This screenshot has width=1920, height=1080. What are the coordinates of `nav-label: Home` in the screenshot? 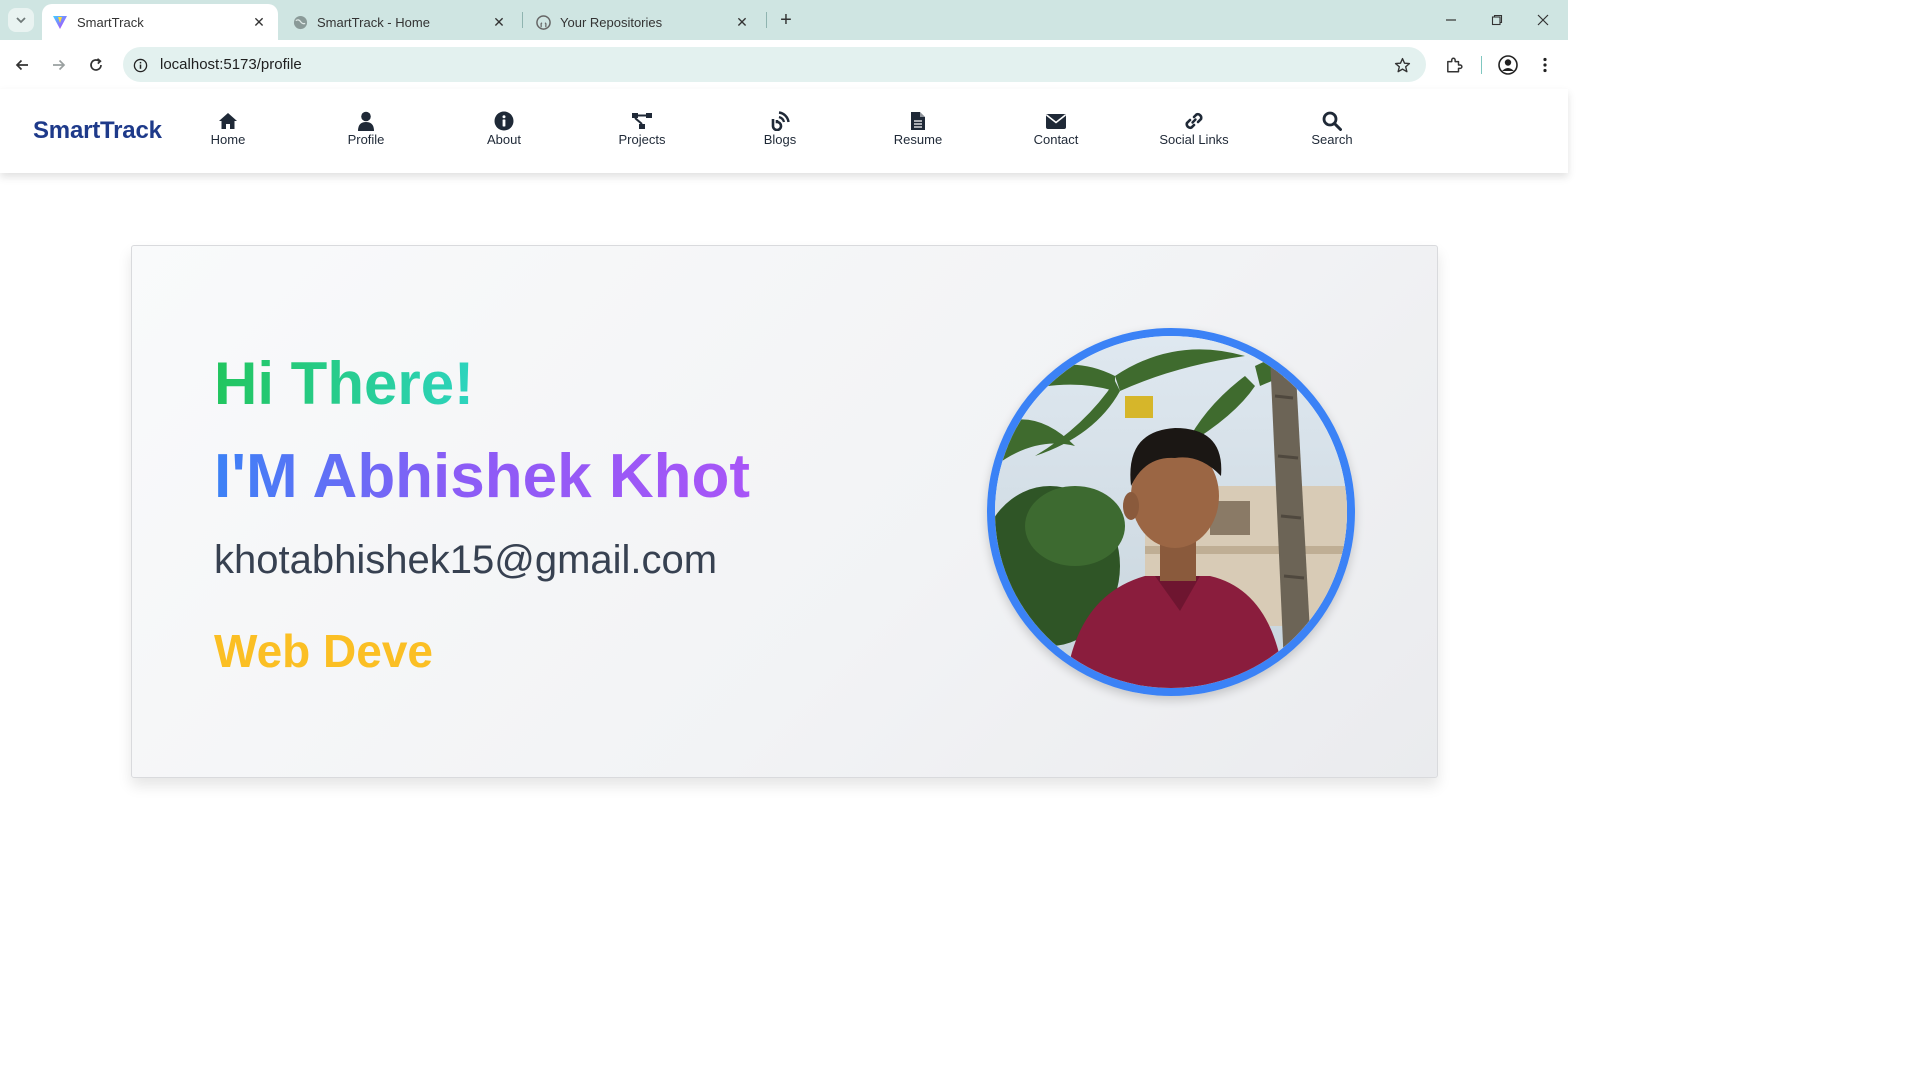 It's located at (228, 139).